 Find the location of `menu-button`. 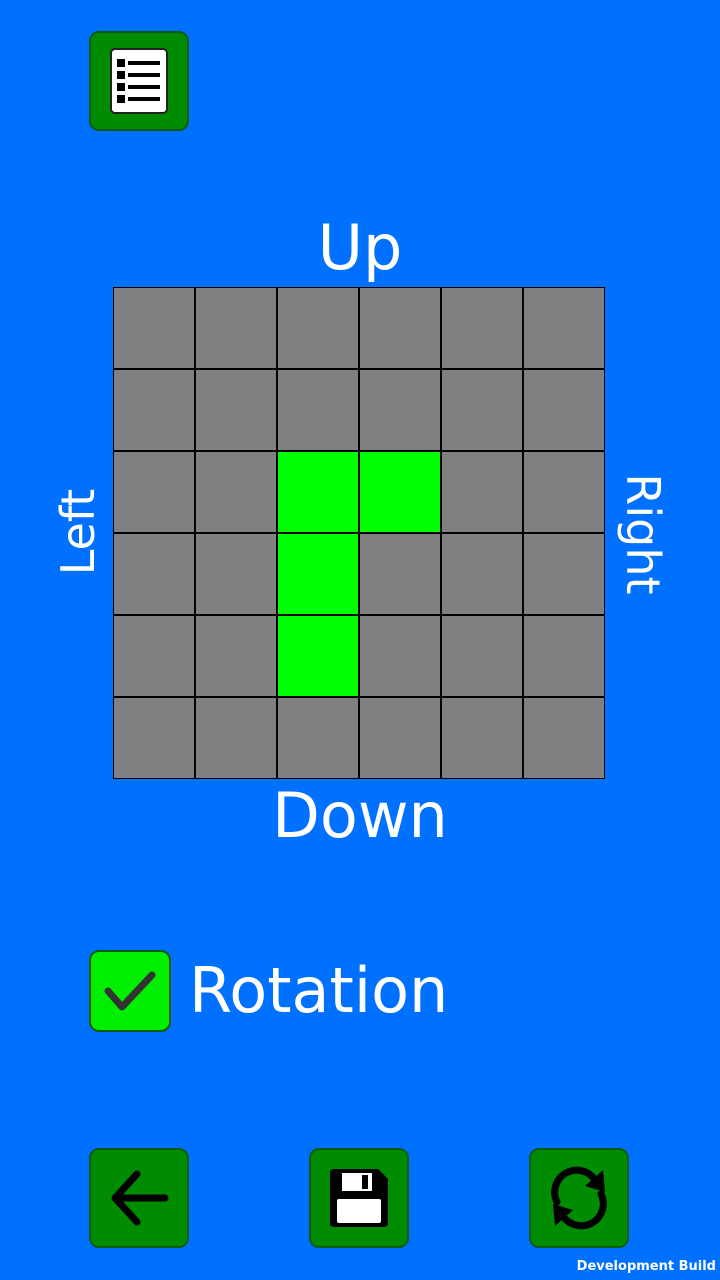

menu-button is located at coordinates (139, 81).